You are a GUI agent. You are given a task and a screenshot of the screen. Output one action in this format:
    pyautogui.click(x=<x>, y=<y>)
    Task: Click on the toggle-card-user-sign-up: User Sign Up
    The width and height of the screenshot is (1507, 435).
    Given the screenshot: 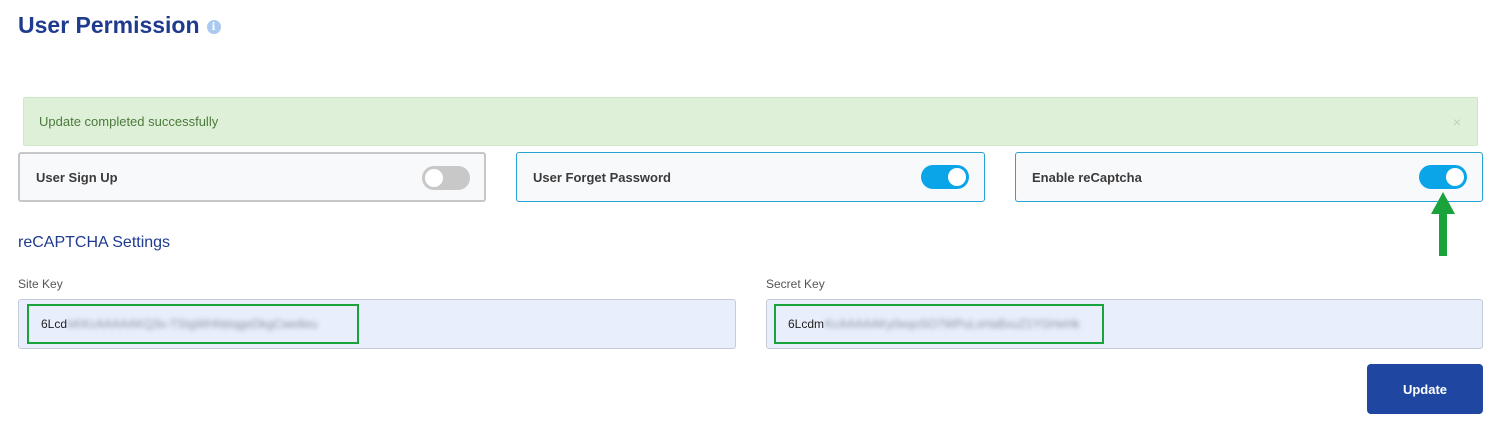 What is the action you would take?
    pyautogui.click(x=252, y=177)
    